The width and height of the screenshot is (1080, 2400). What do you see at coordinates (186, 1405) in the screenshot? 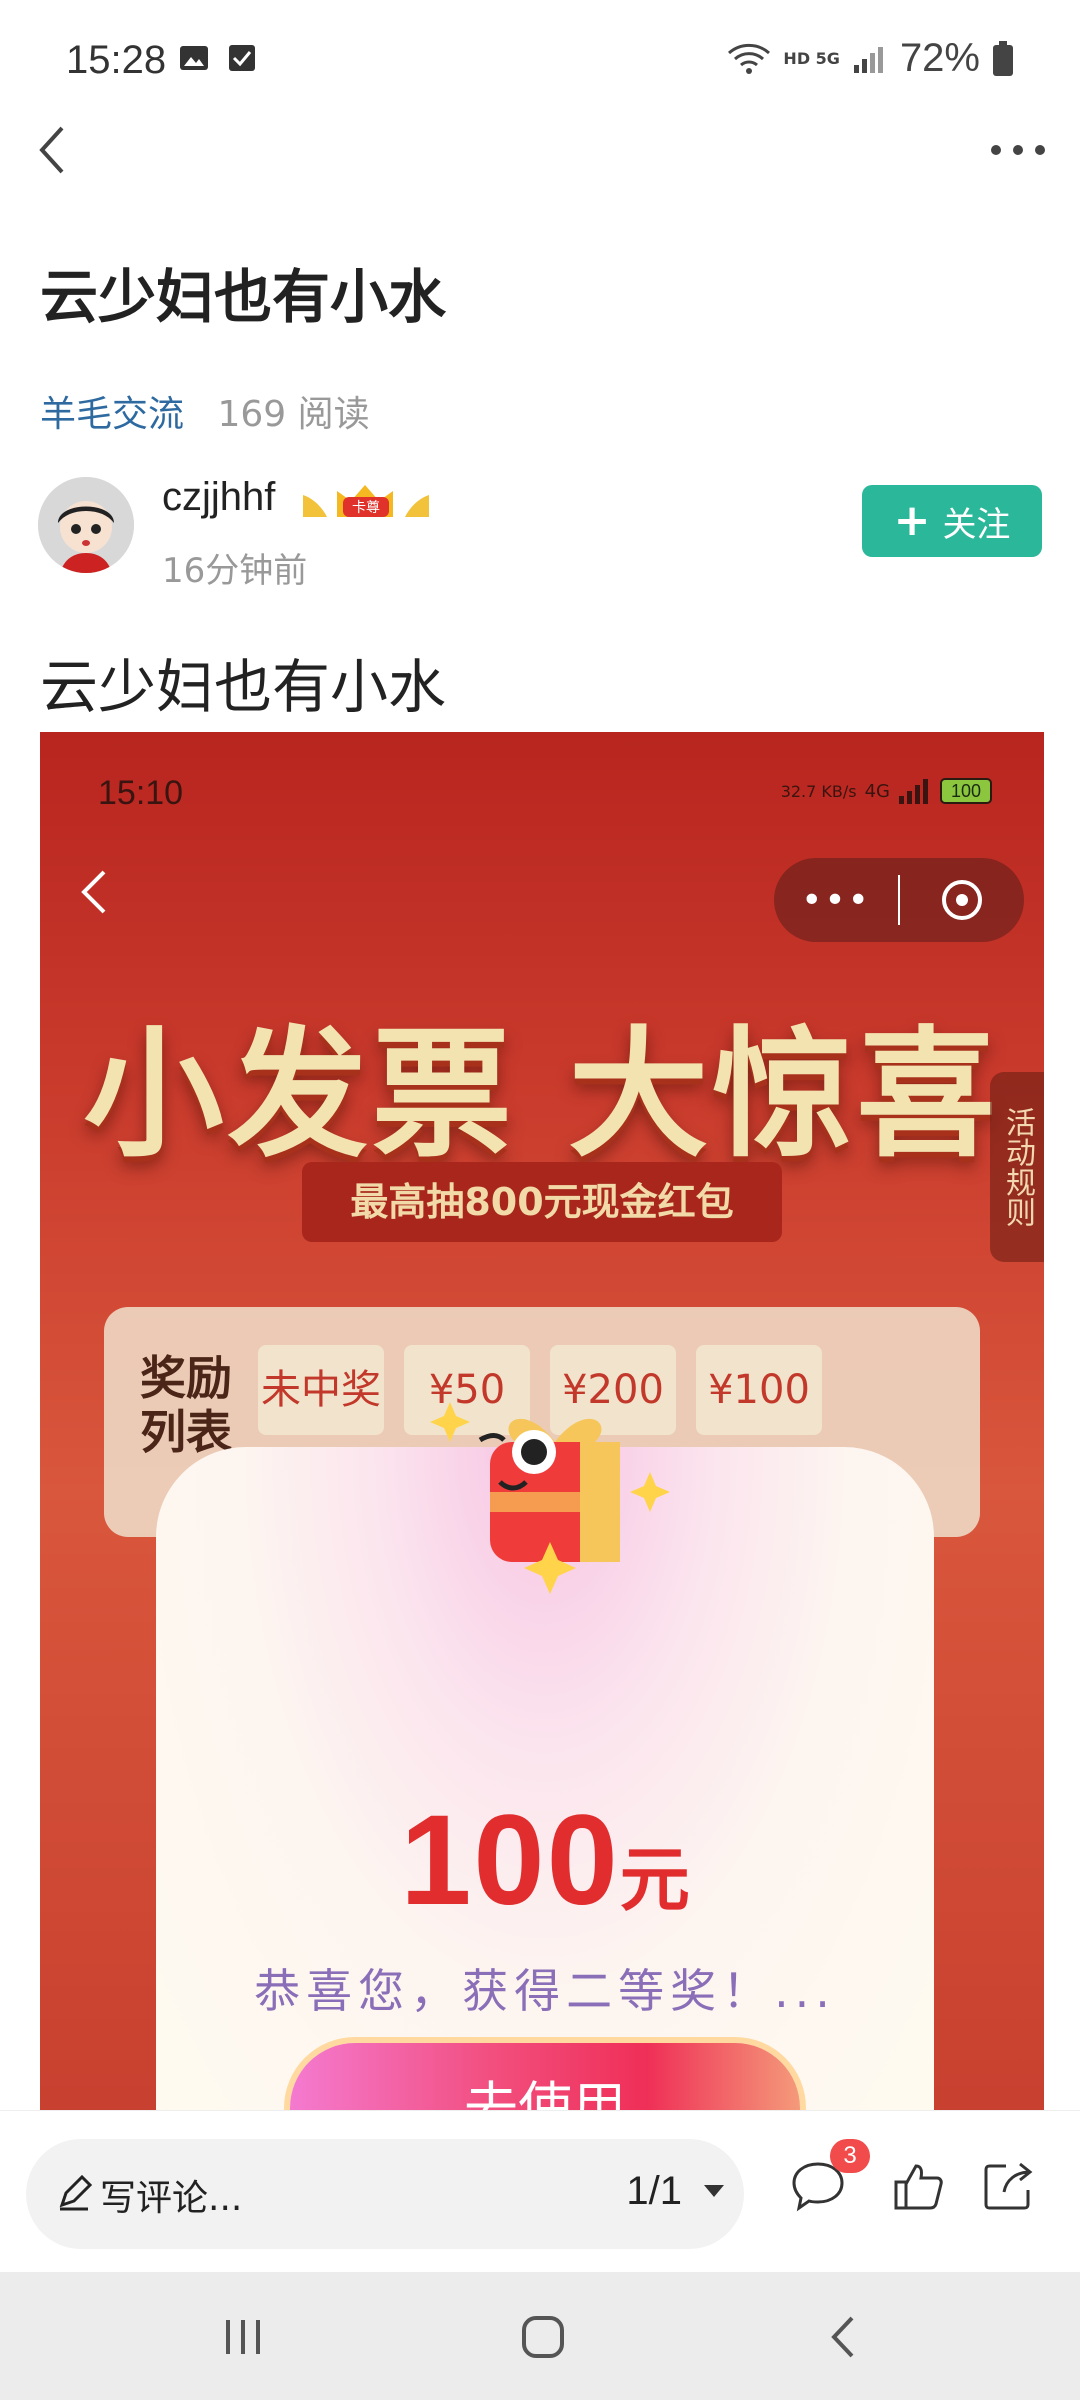
I see `reward-list-title: 奖励列表` at bounding box center [186, 1405].